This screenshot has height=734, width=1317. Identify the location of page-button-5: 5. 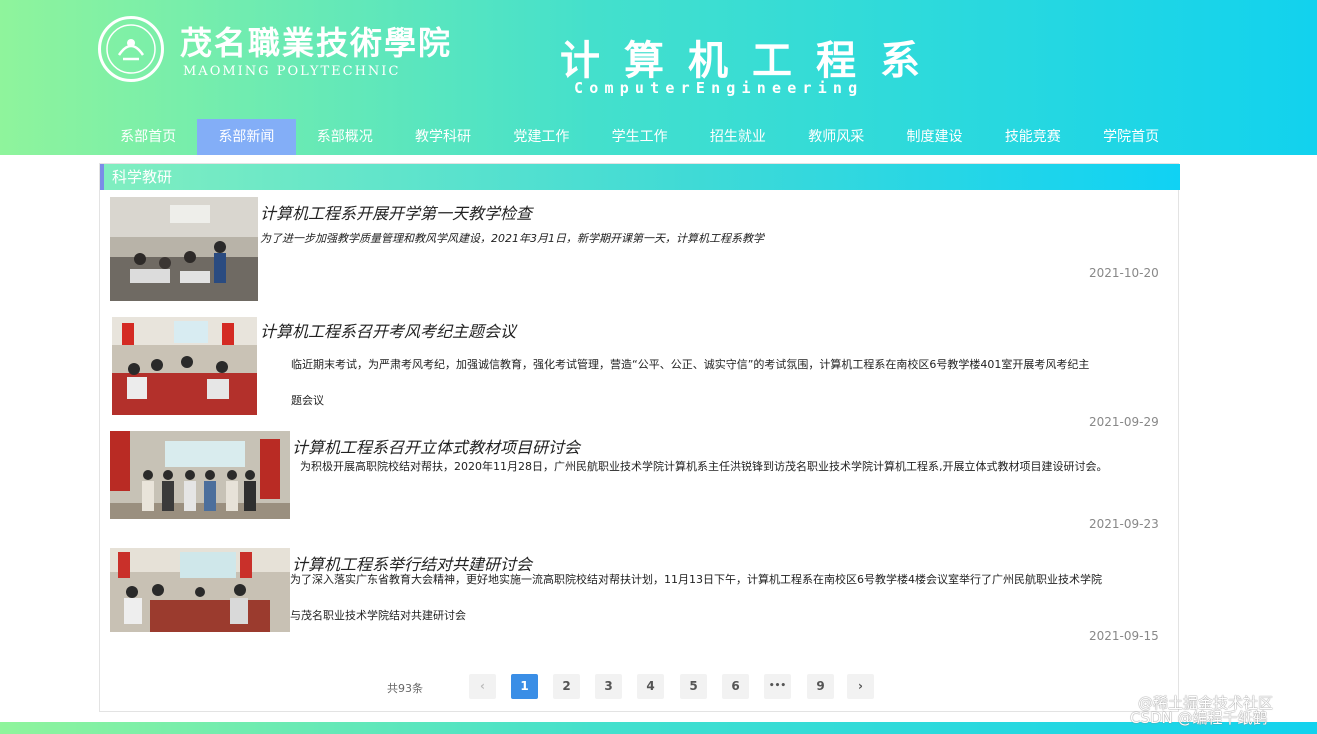
(693, 686).